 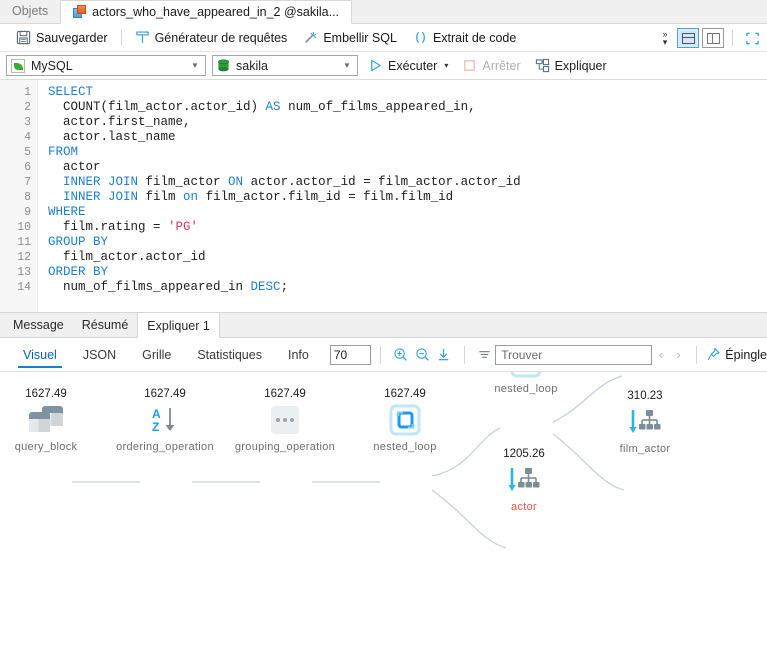 What do you see at coordinates (63, 152) in the screenshot?
I see `editor-code-line: FROM` at bounding box center [63, 152].